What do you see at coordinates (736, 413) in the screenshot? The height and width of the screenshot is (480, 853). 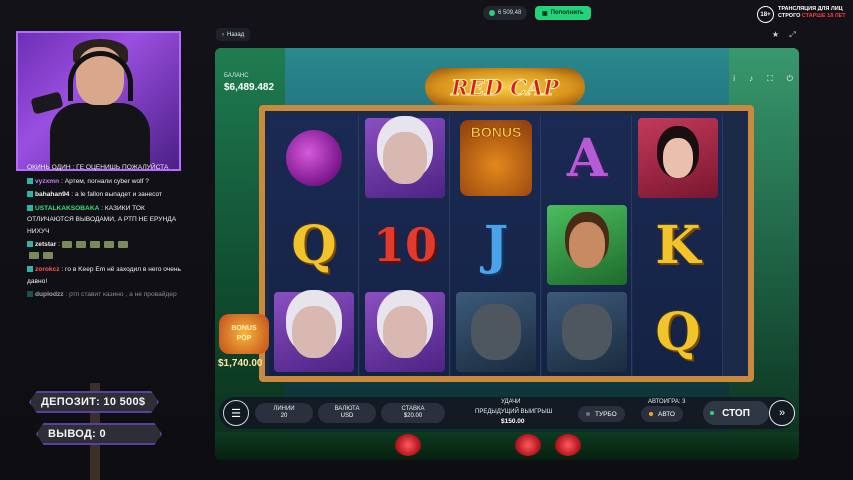 I see `stop-button: СТОП` at bounding box center [736, 413].